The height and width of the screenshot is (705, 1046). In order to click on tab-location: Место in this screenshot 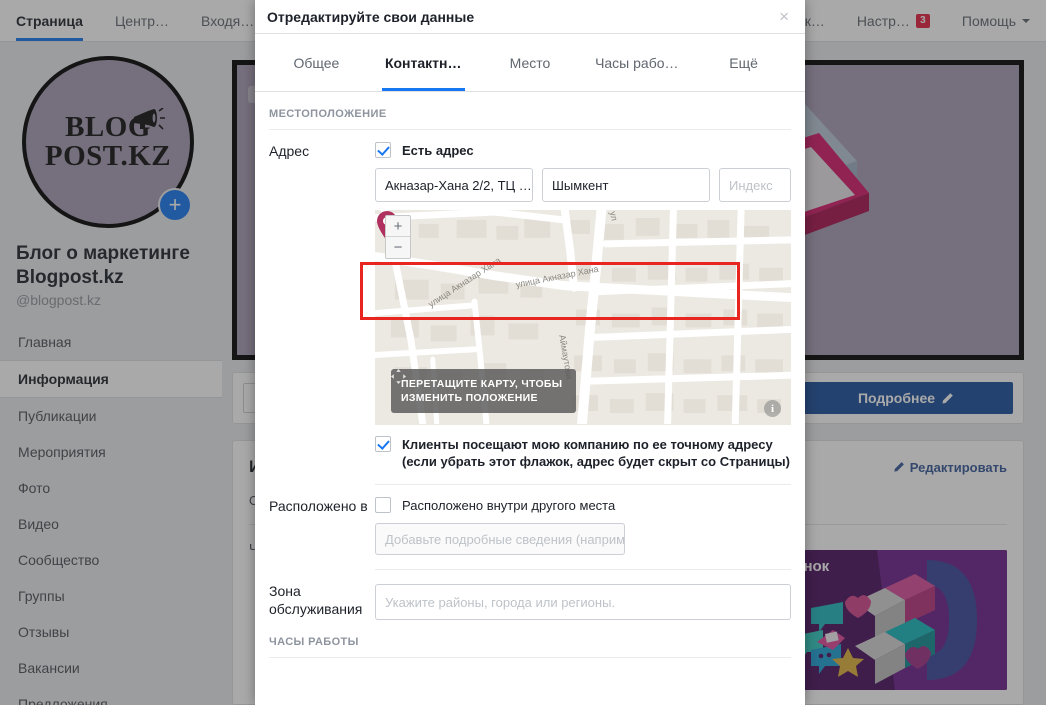, I will do `click(530, 62)`.